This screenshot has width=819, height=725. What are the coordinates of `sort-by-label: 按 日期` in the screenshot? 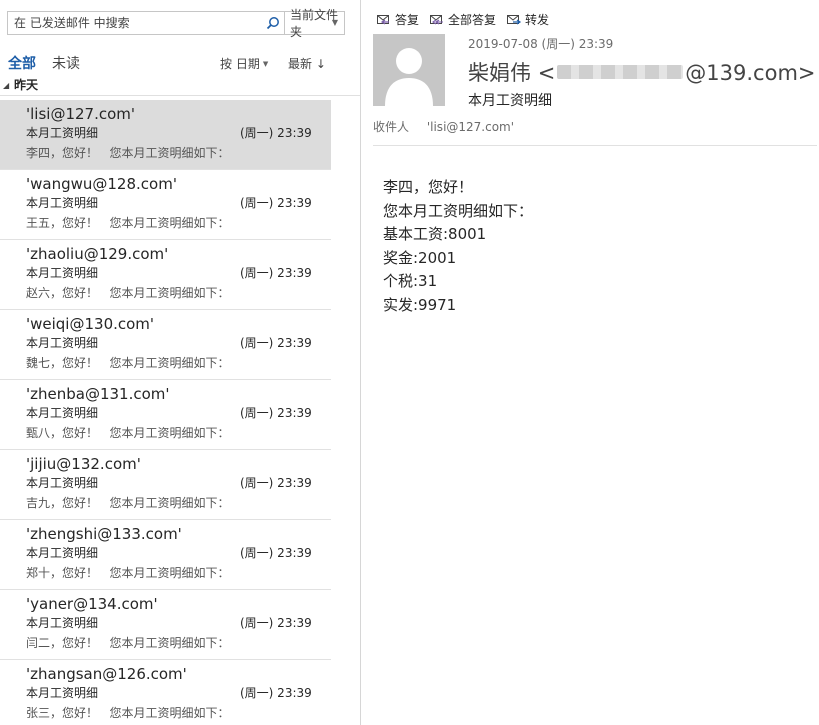 It's located at (240, 64).